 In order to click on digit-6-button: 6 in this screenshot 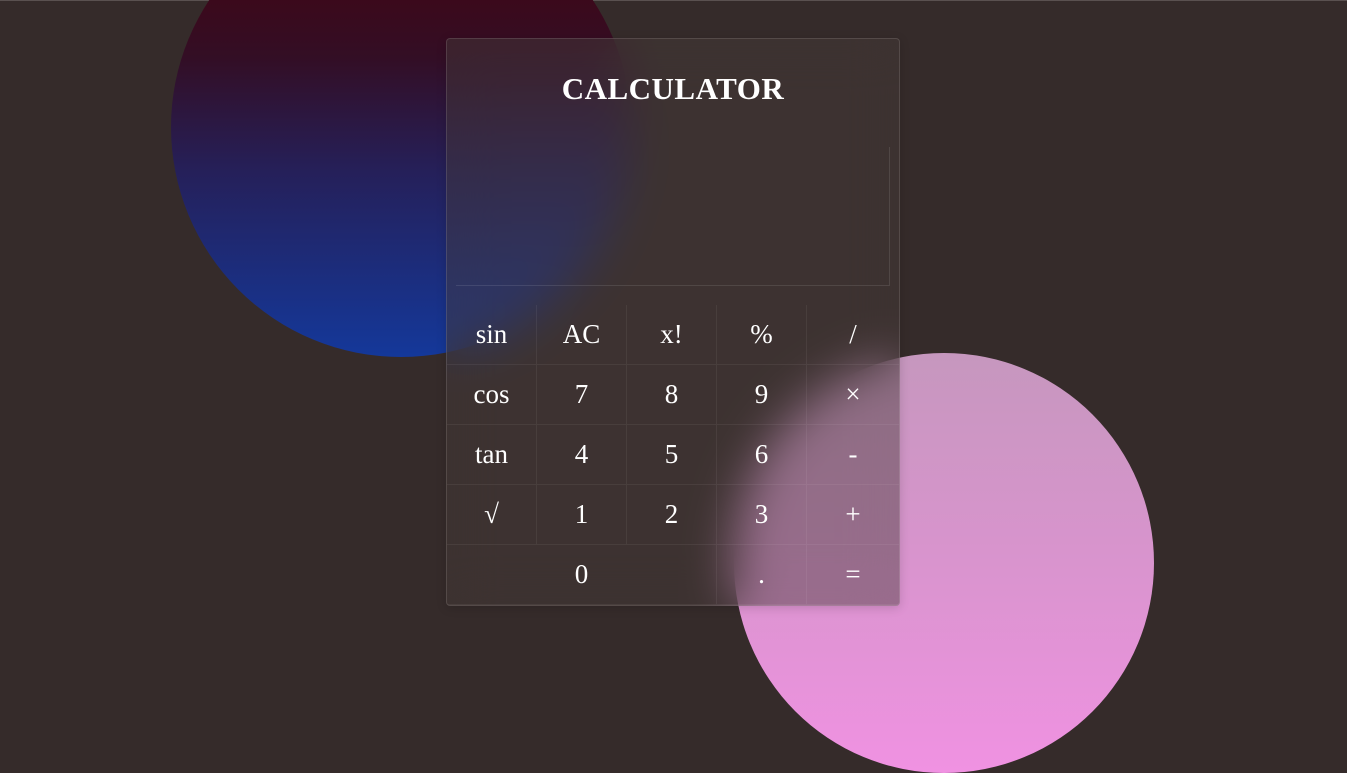, I will do `click(762, 455)`.